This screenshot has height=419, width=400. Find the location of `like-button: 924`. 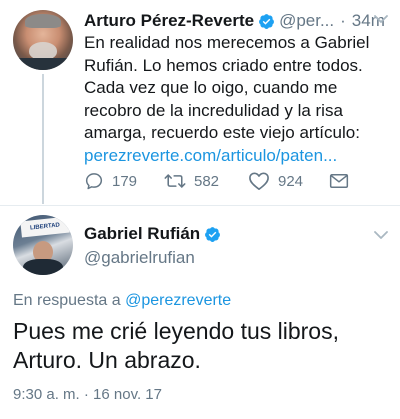

like-button: 924 is located at coordinates (275, 181).